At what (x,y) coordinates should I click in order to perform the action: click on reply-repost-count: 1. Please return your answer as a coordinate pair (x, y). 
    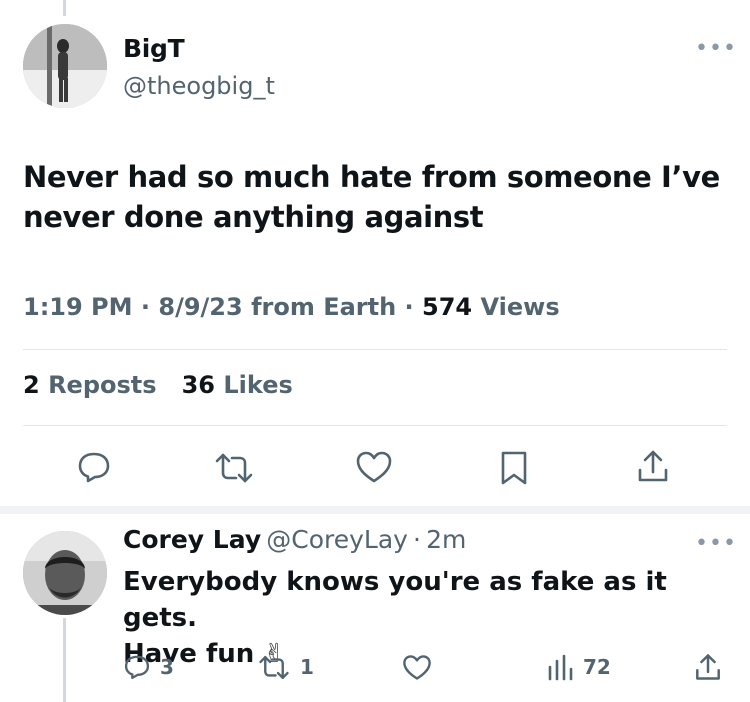
    Looking at the image, I should click on (307, 667).